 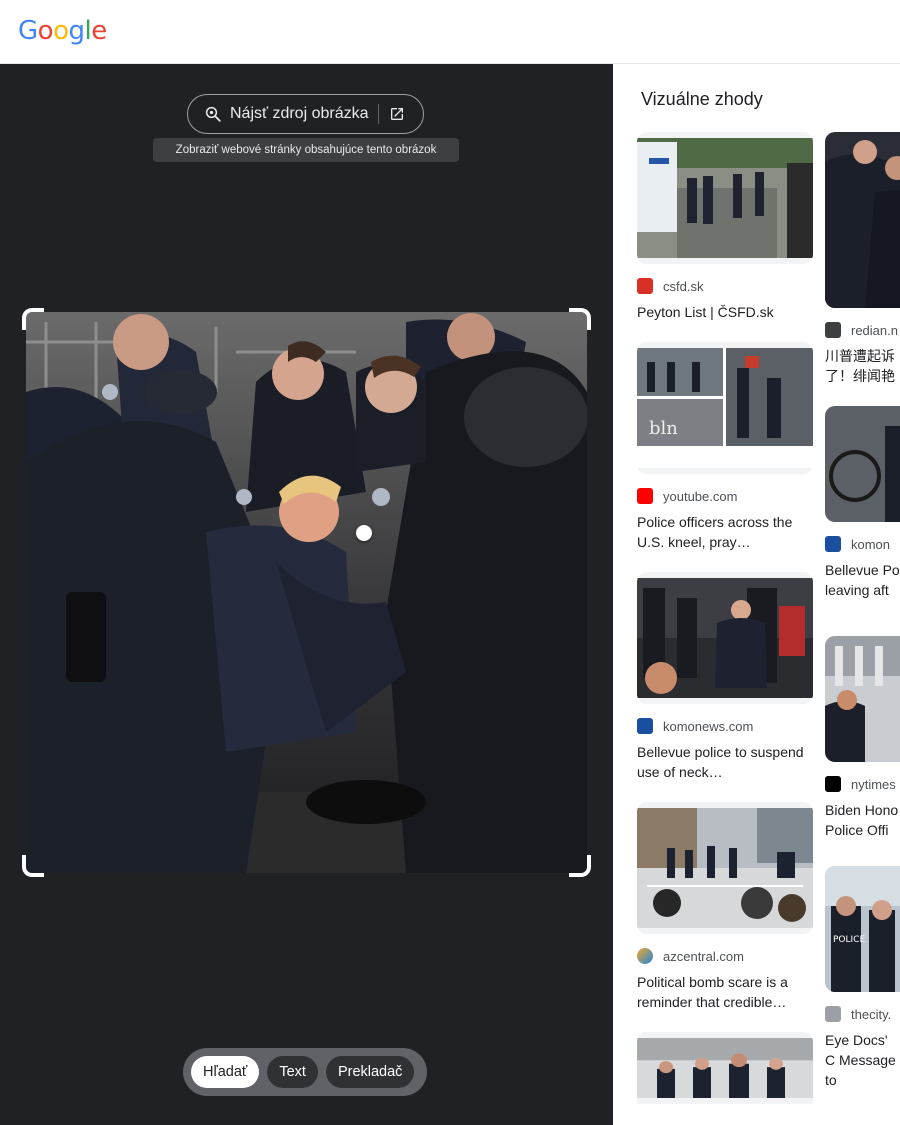 What do you see at coordinates (225, 1072) in the screenshot?
I see `mode-search-button: Hľadať` at bounding box center [225, 1072].